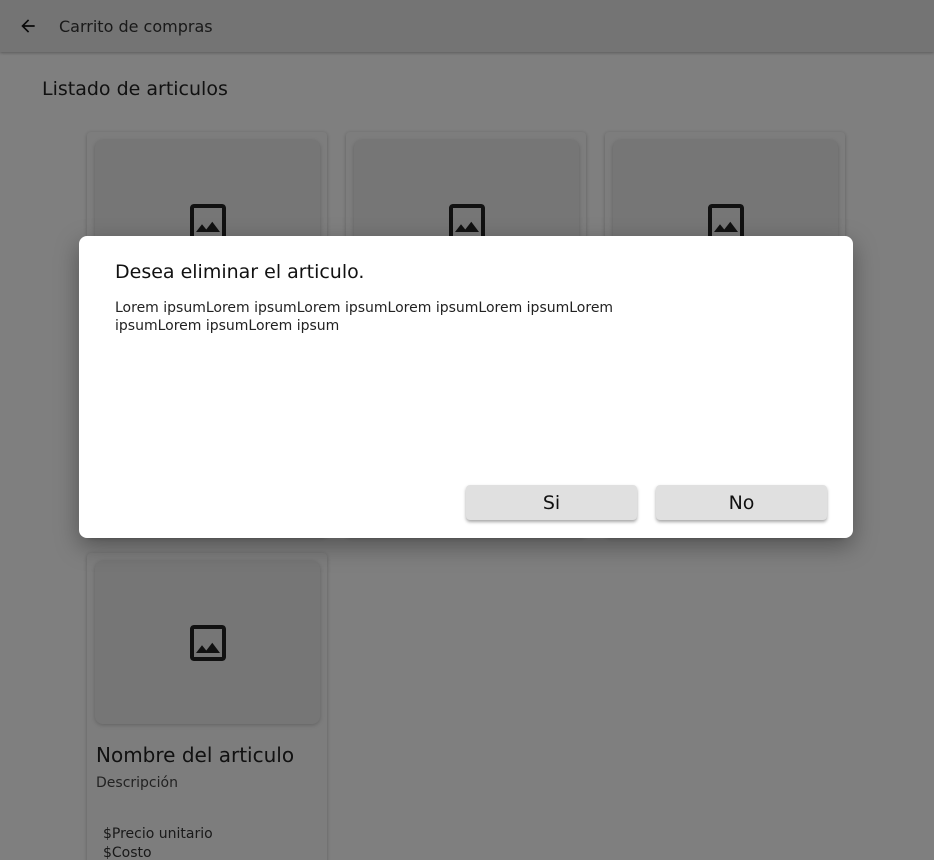 The height and width of the screenshot is (860, 934). Describe the element at coordinates (240, 272) in the screenshot. I see `dialog-title: Desea eliminar el articulo.` at that location.